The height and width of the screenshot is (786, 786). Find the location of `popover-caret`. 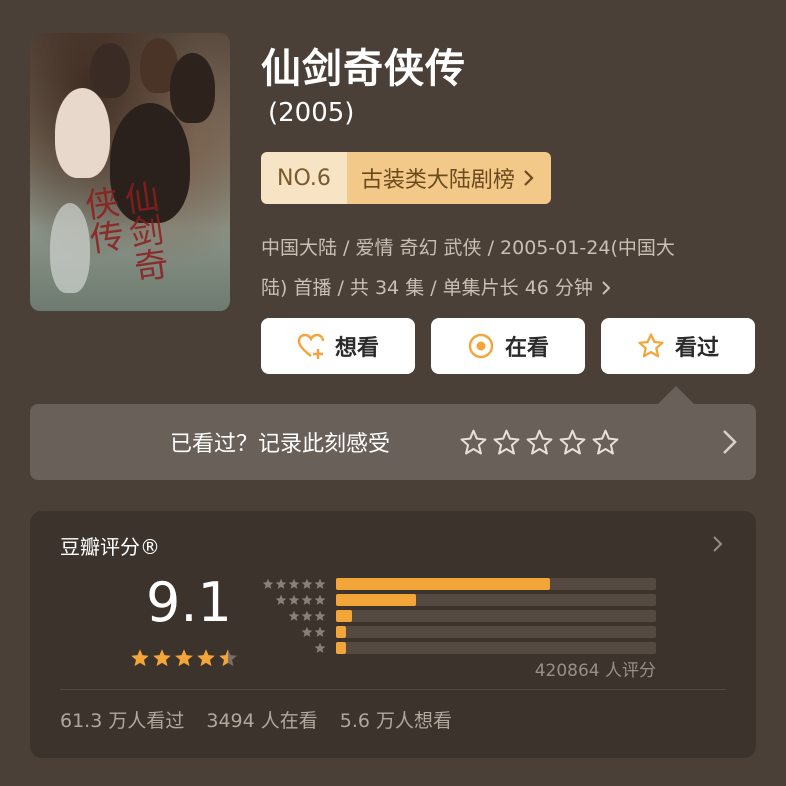

popover-caret is located at coordinates (676, 395).